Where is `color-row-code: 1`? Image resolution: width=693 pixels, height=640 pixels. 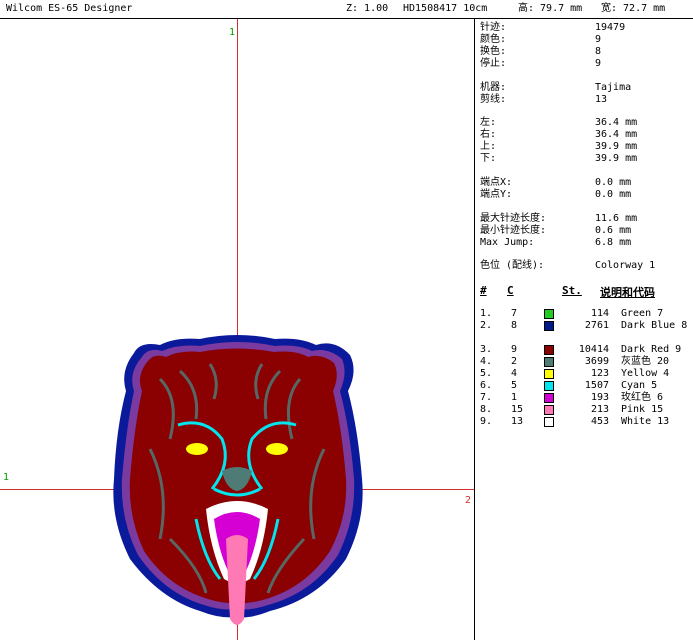 color-row-code: 1 is located at coordinates (514, 397).